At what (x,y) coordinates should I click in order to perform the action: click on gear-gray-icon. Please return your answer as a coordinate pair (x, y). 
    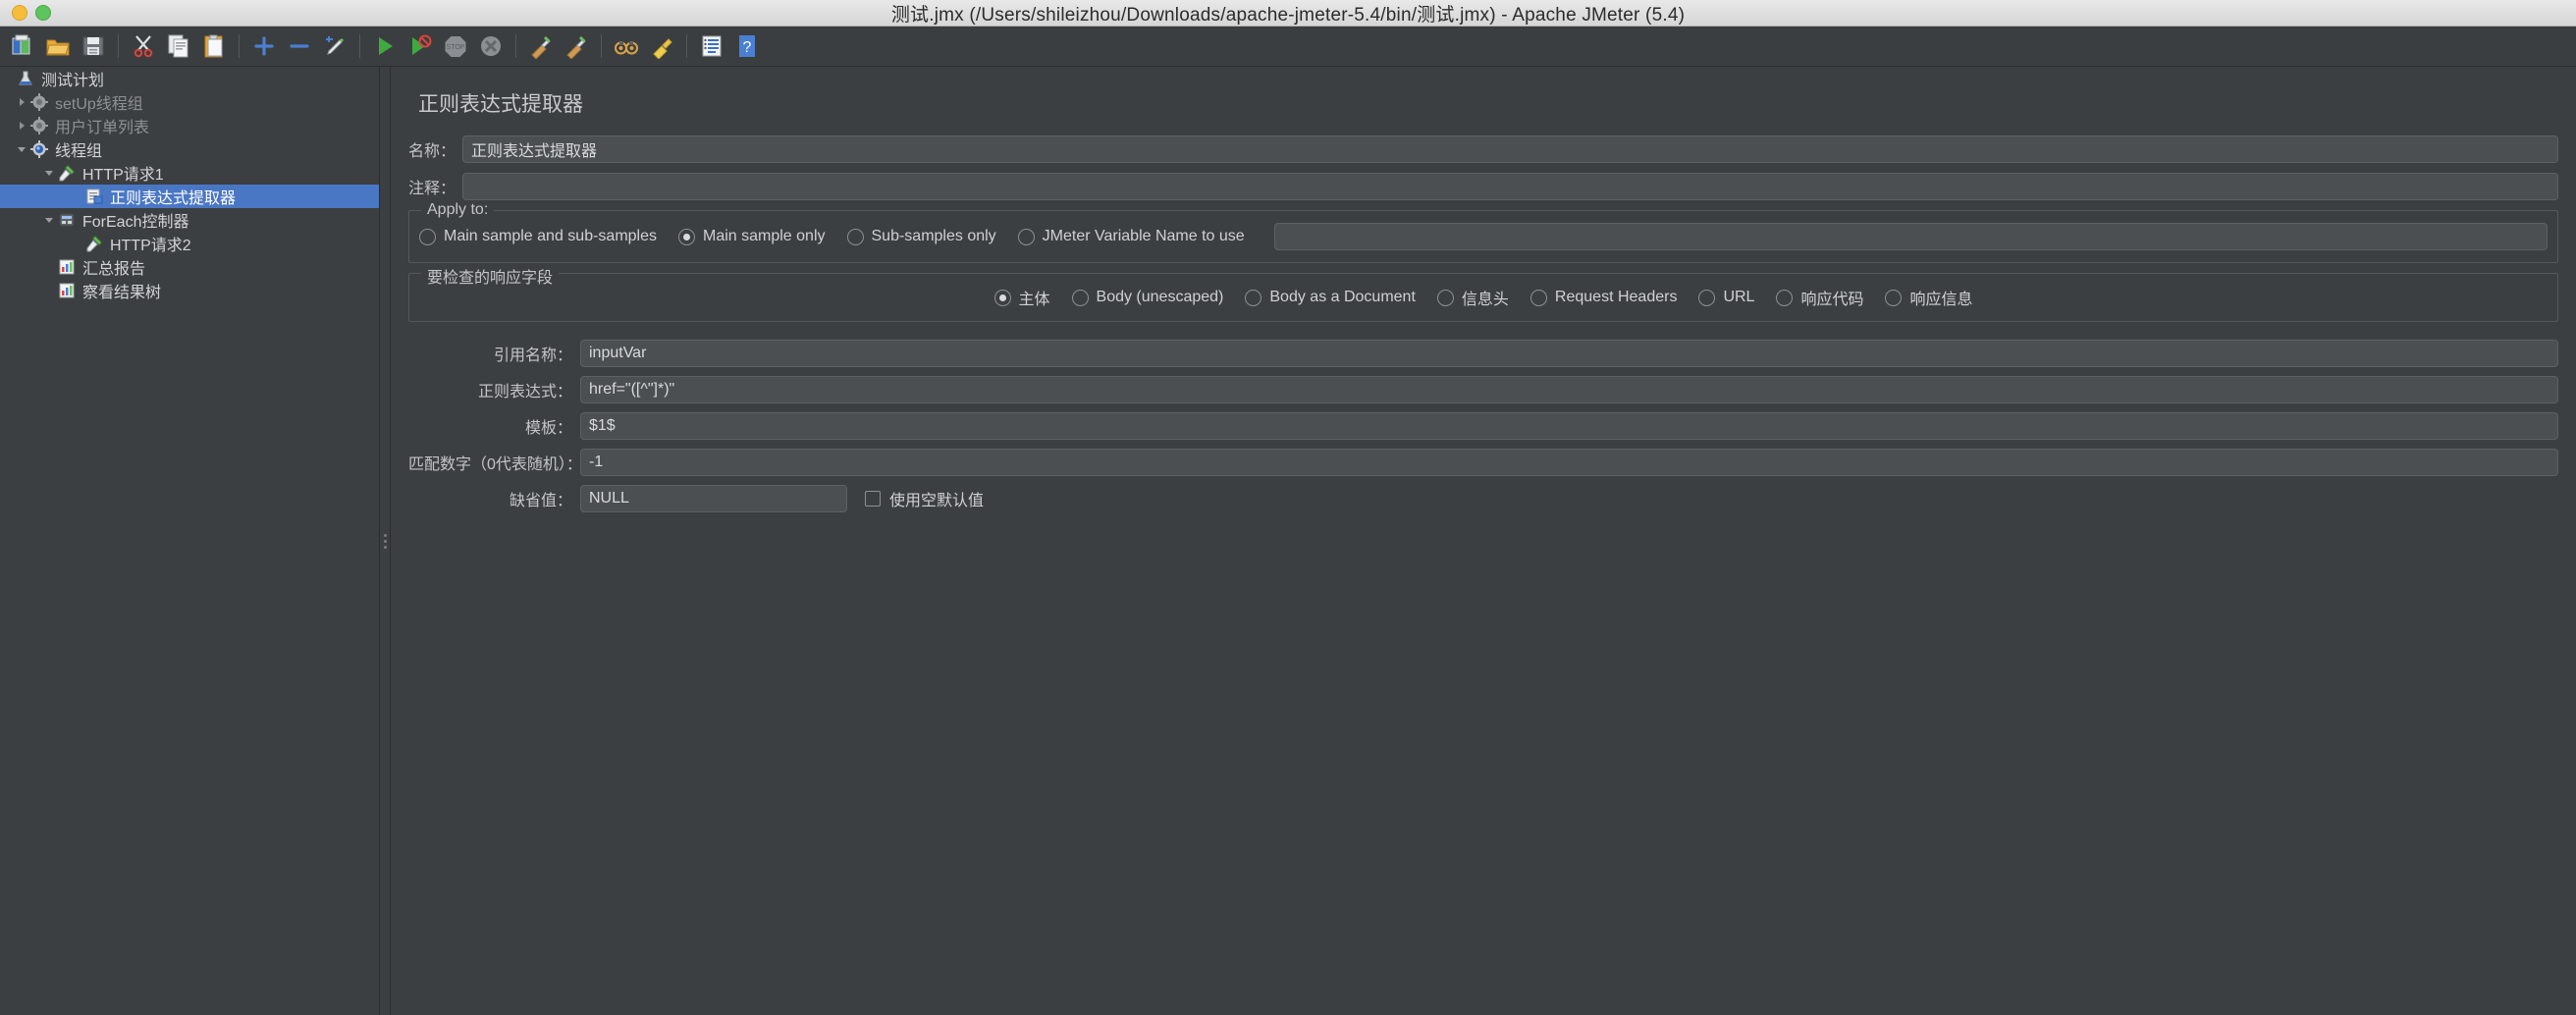
    Looking at the image, I should click on (39, 125).